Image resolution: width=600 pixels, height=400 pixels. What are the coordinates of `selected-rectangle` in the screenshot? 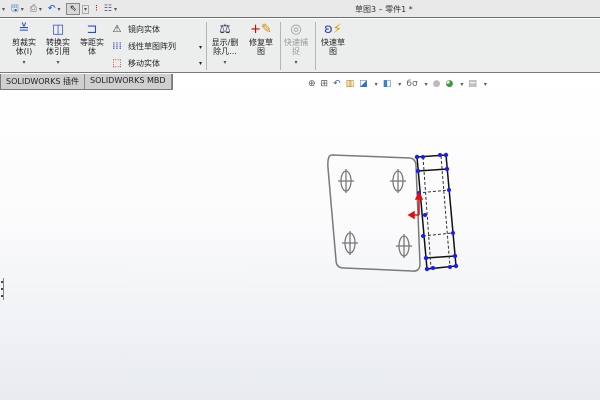 It's located at (436, 212).